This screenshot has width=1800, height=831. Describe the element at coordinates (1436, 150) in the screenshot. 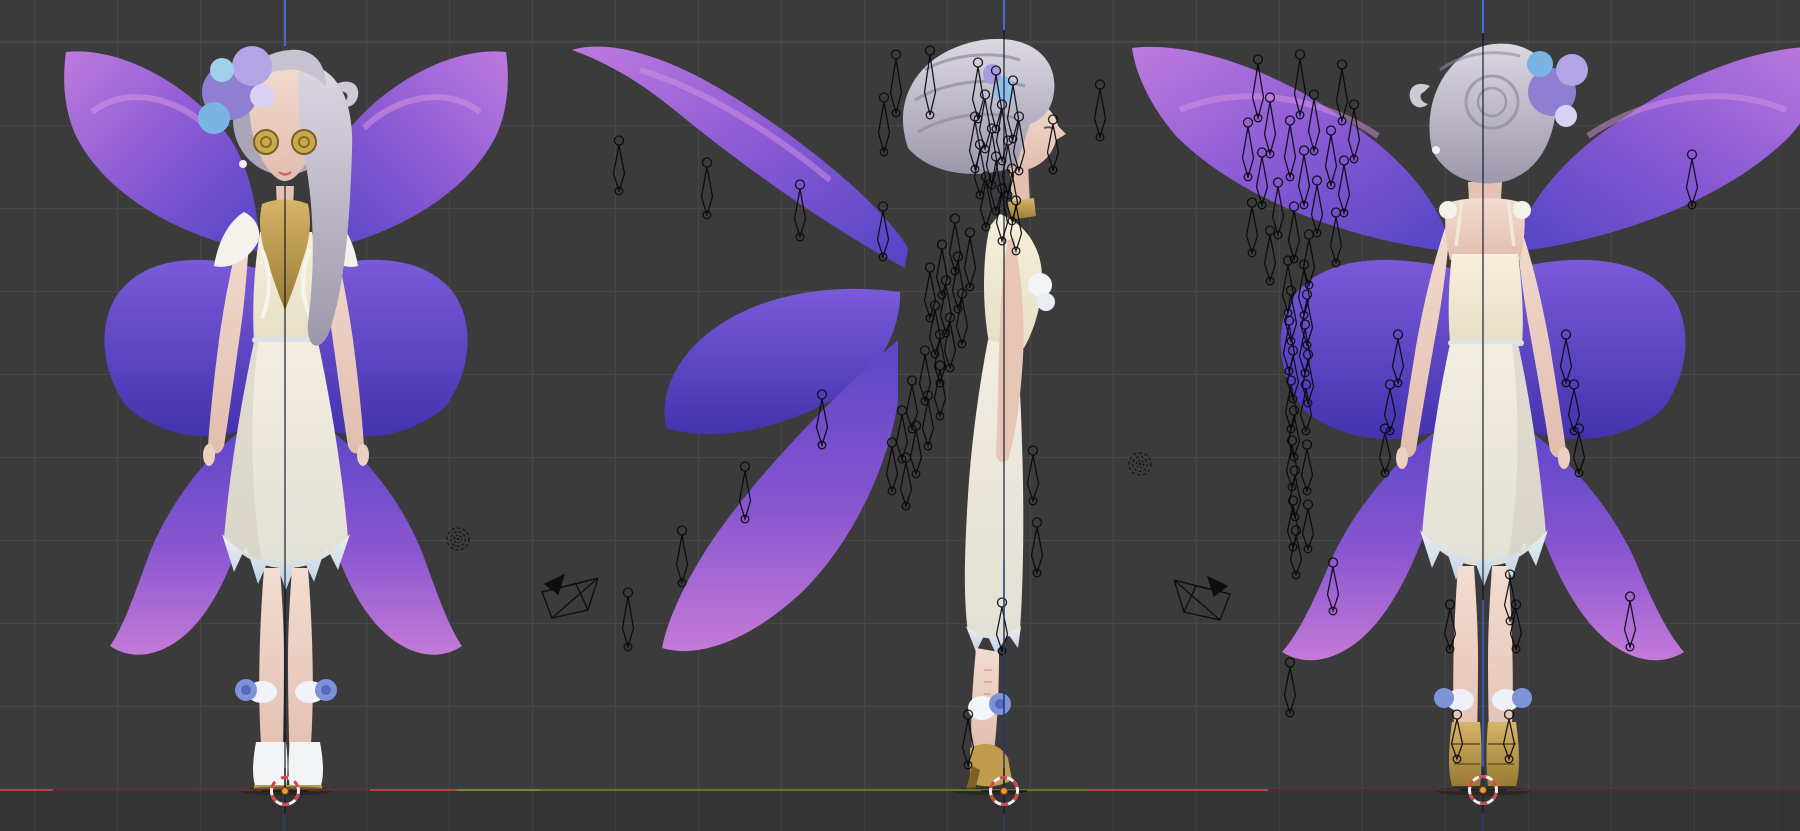

I see `earring` at that location.